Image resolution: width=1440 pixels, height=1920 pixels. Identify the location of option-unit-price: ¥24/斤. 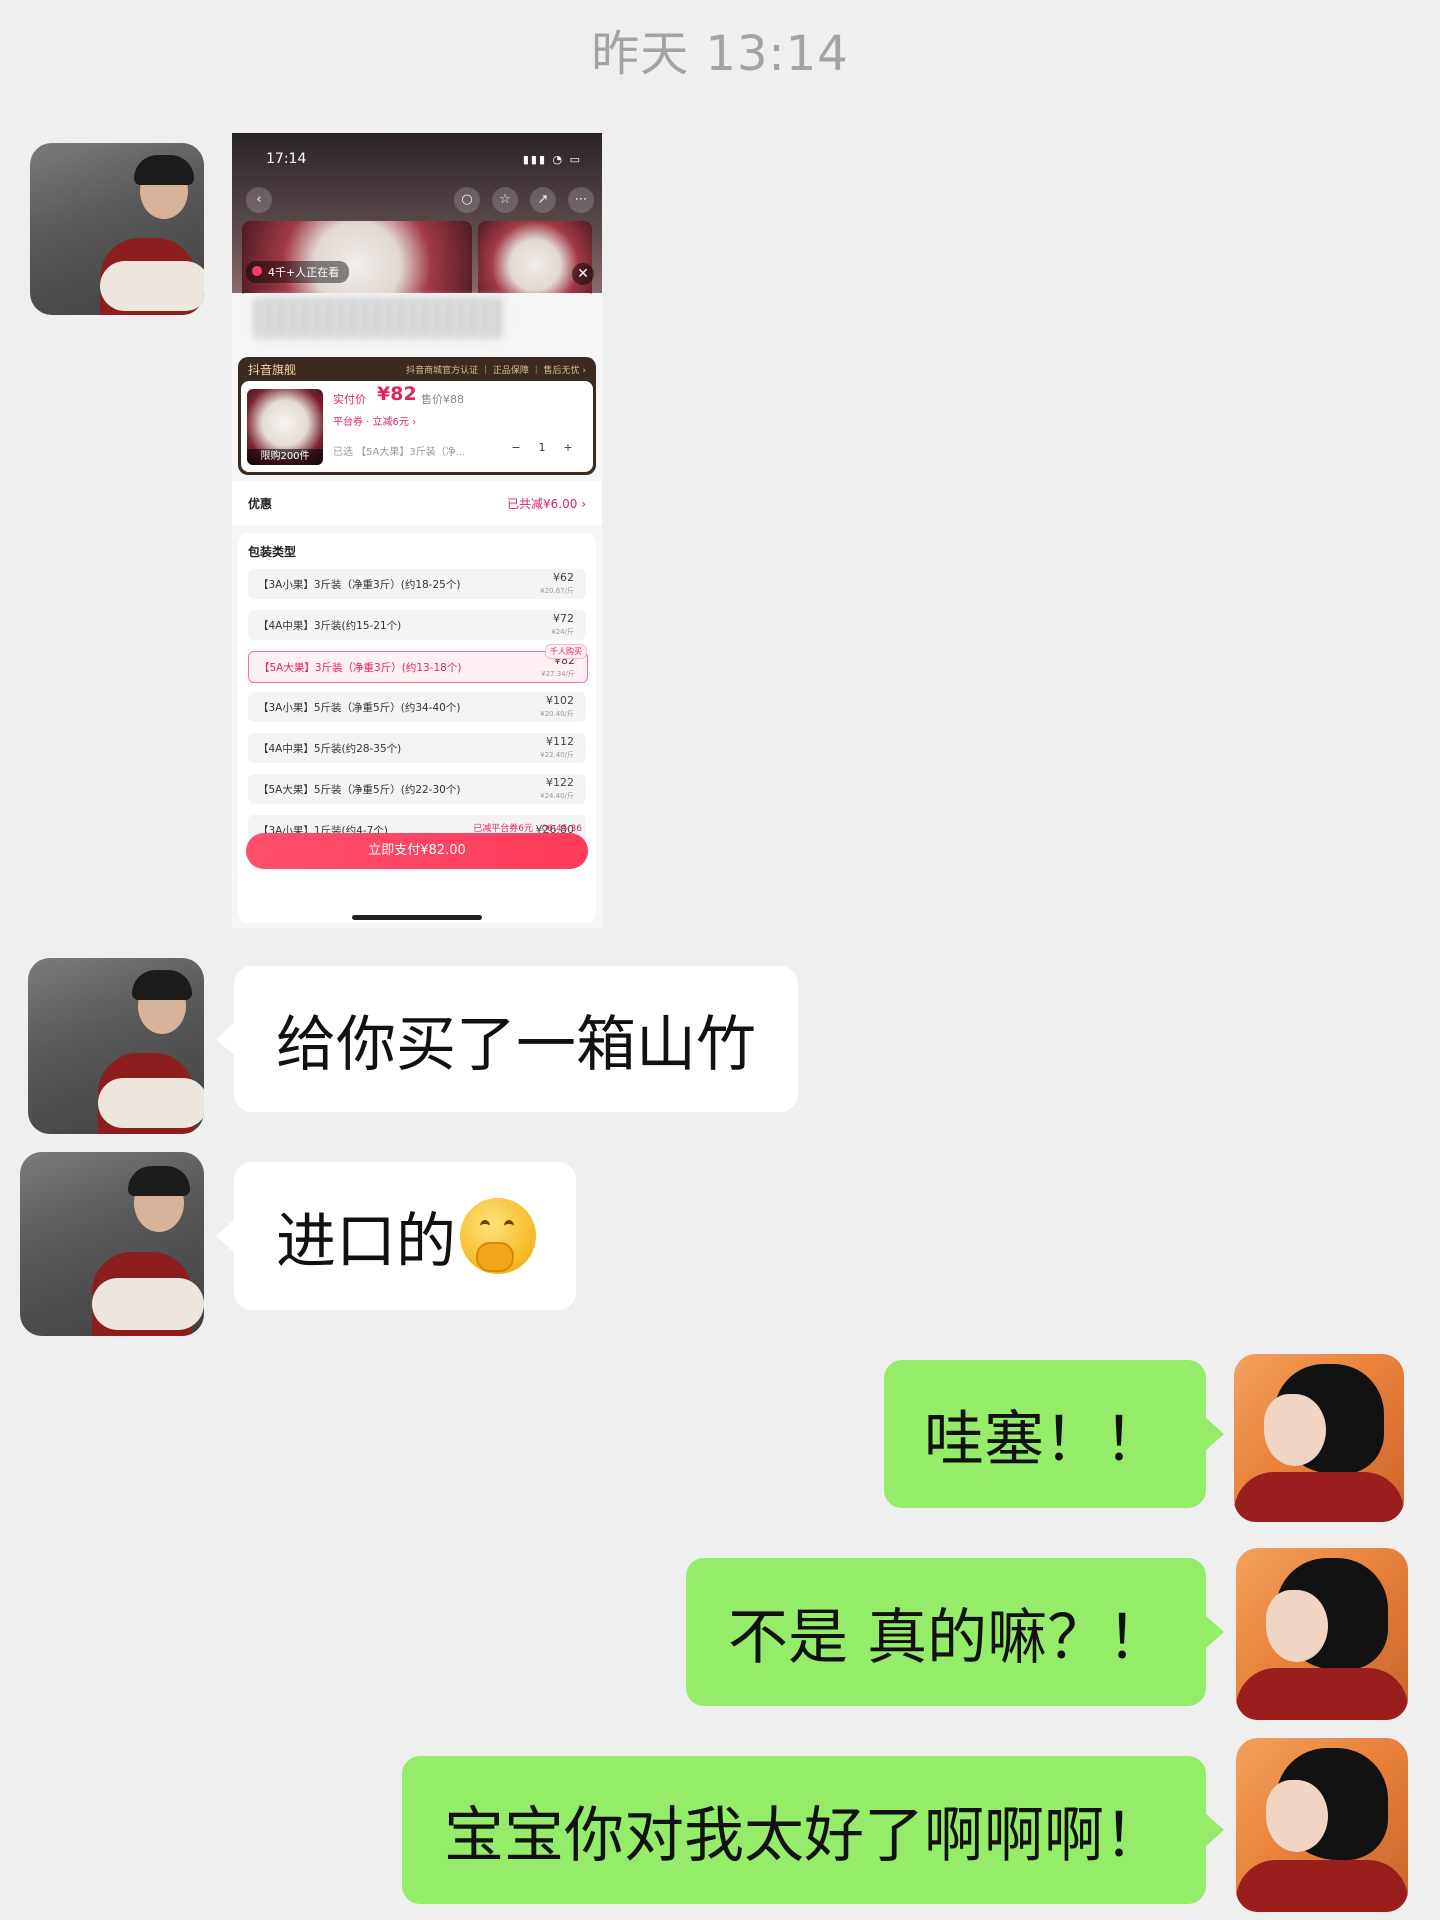
(562, 632).